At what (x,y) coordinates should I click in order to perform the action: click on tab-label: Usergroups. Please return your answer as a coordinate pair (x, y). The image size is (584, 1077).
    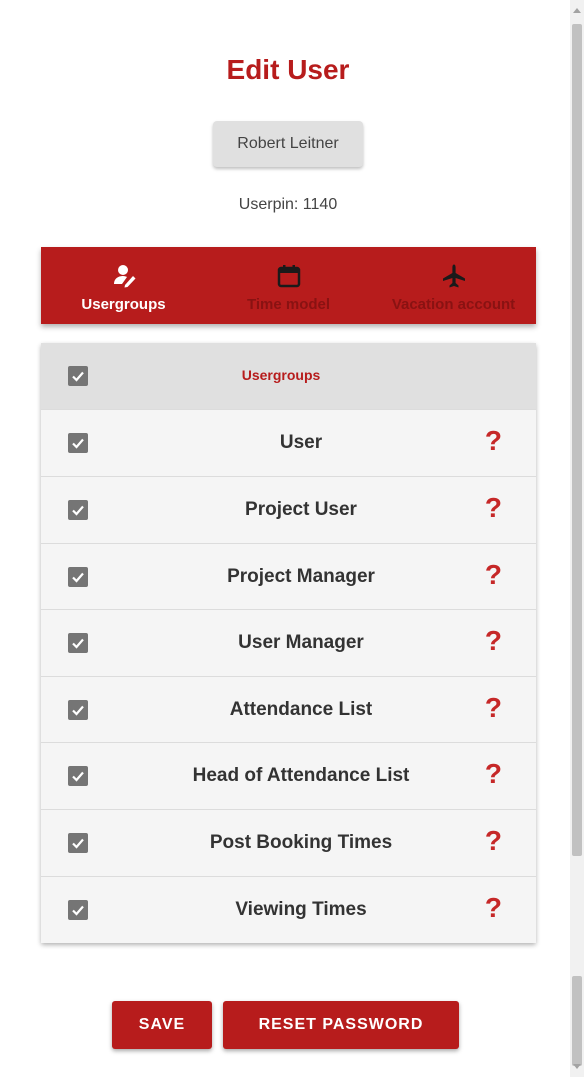
    Looking at the image, I should click on (123, 304).